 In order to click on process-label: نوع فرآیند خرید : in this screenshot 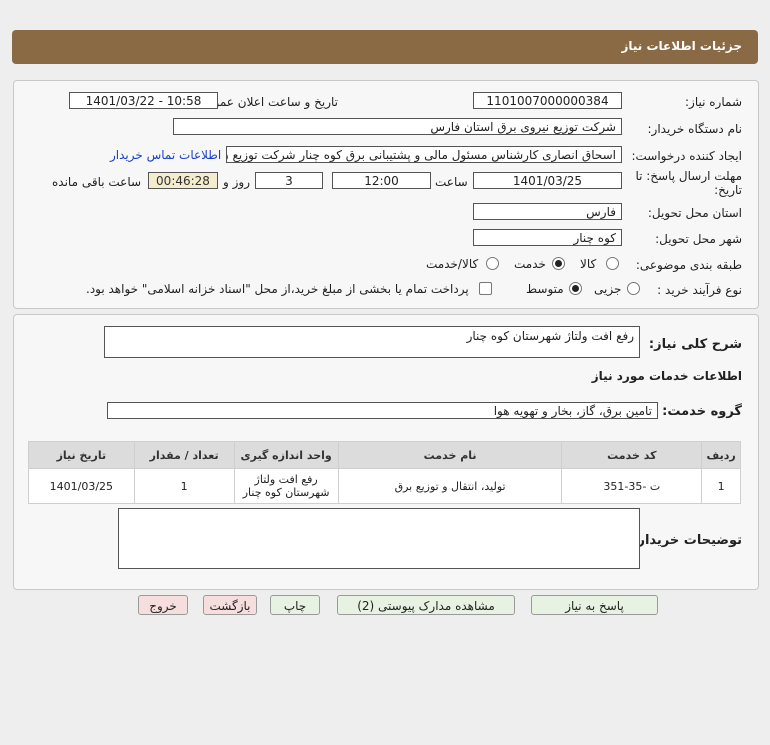, I will do `click(699, 290)`.